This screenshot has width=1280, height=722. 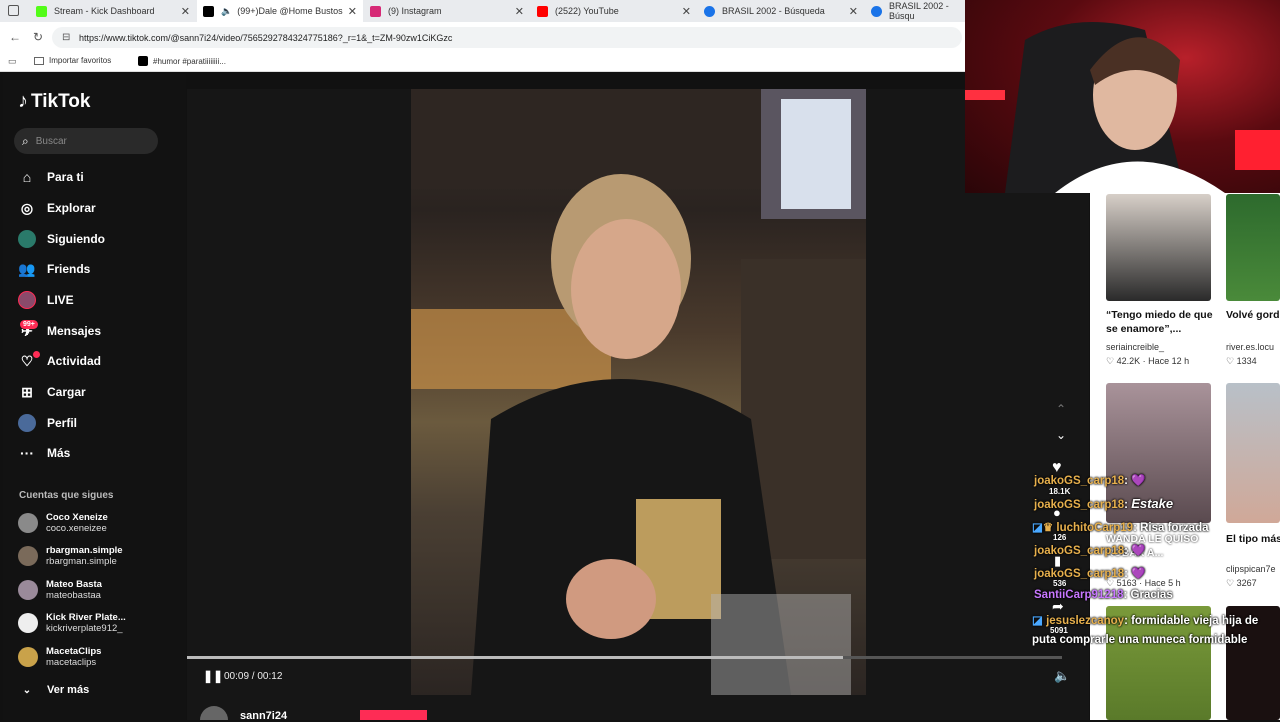 What do you see at coordinates (57, 208) in the screenshot?
I see `nav-explorar: ◎ Explorar` at bounding box center [57, 208].